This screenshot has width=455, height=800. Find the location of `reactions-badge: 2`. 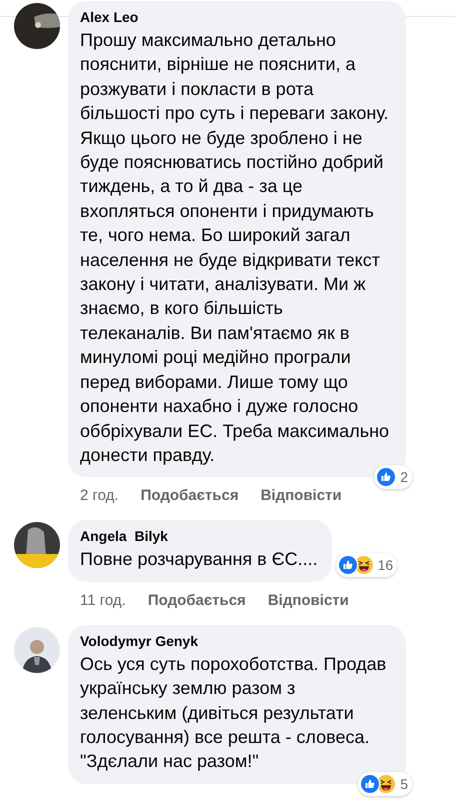

reactions-badge: 2 is located at coordinates (393, 477).